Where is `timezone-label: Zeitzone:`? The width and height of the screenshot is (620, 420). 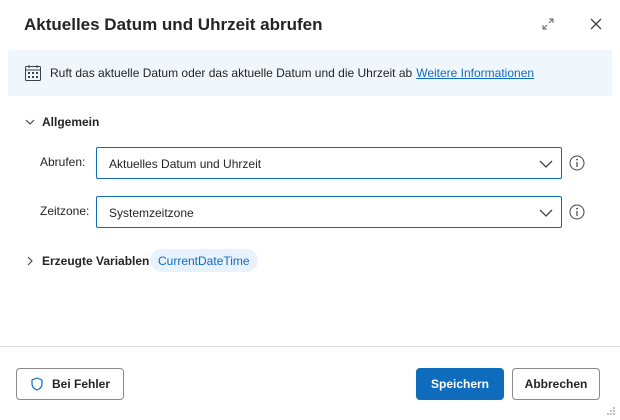
timezone-label: Zeitzone: is located at coordinates (65, 211).